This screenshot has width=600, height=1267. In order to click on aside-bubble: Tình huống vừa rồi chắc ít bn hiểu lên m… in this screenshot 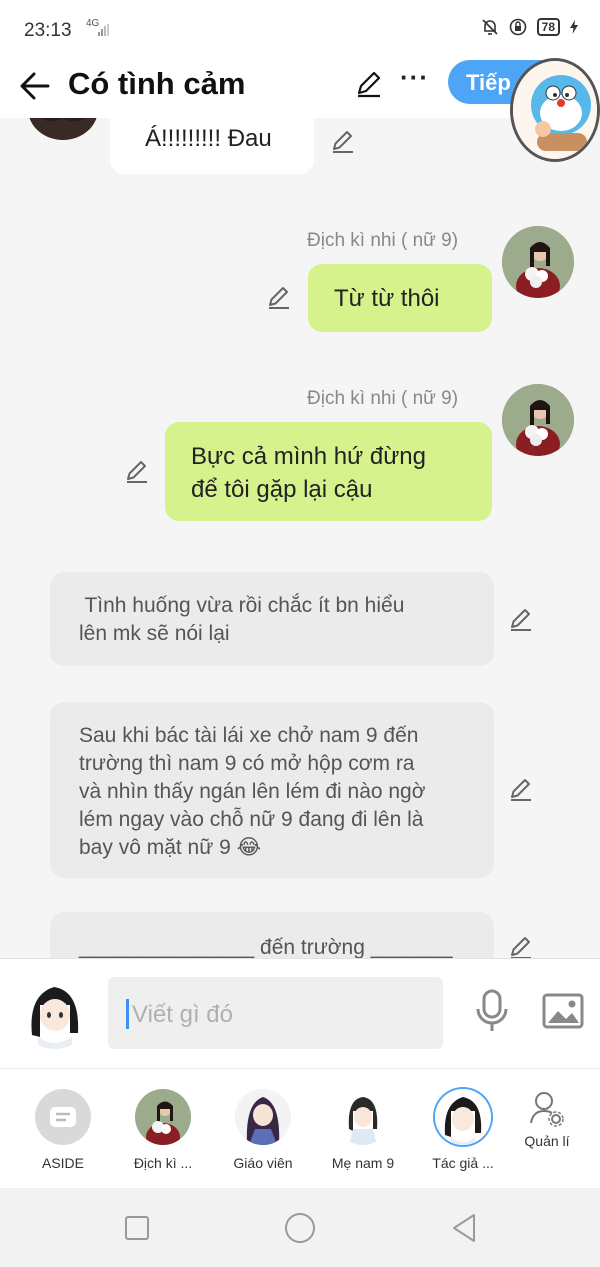, I will do `click(272, 619)`.